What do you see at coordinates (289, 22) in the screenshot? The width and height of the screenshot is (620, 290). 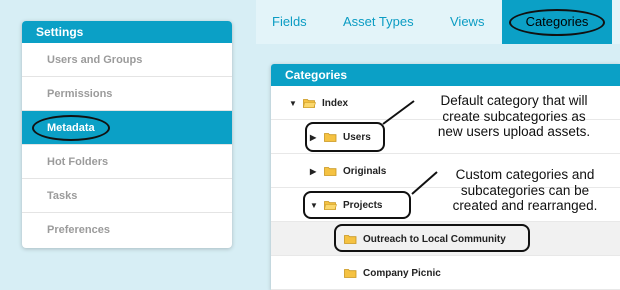 I see `tab-fields: Fields` at bounding box center [289, 22].